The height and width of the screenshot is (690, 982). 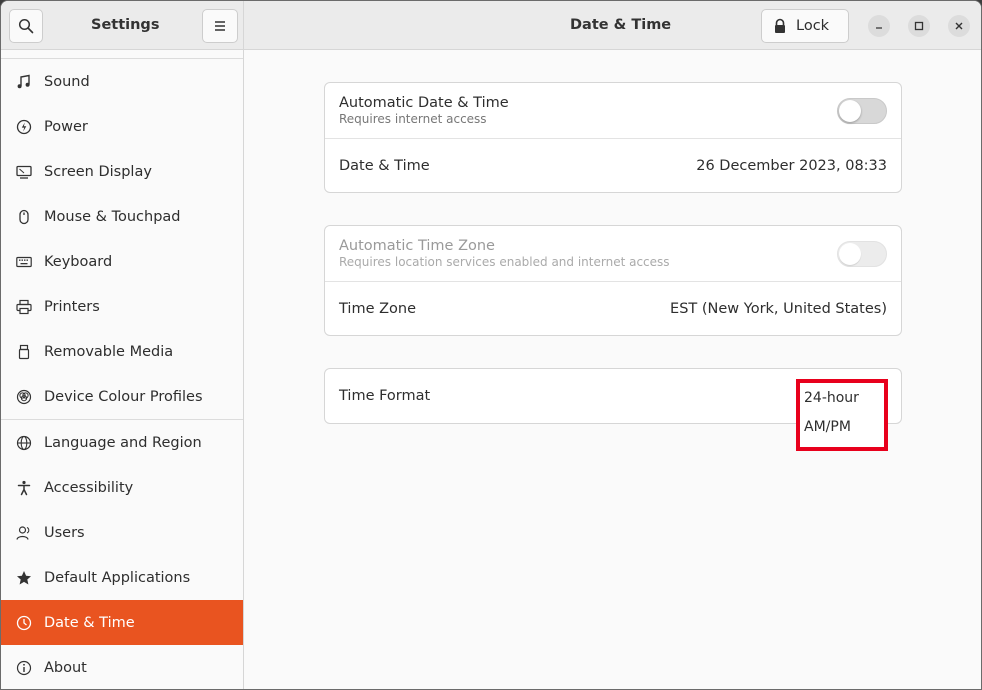 What do you see at coordinates (89, 487) in the screenshot?
I see `sidebar-item-label: Accessibility` at bounding box center [89, 487].